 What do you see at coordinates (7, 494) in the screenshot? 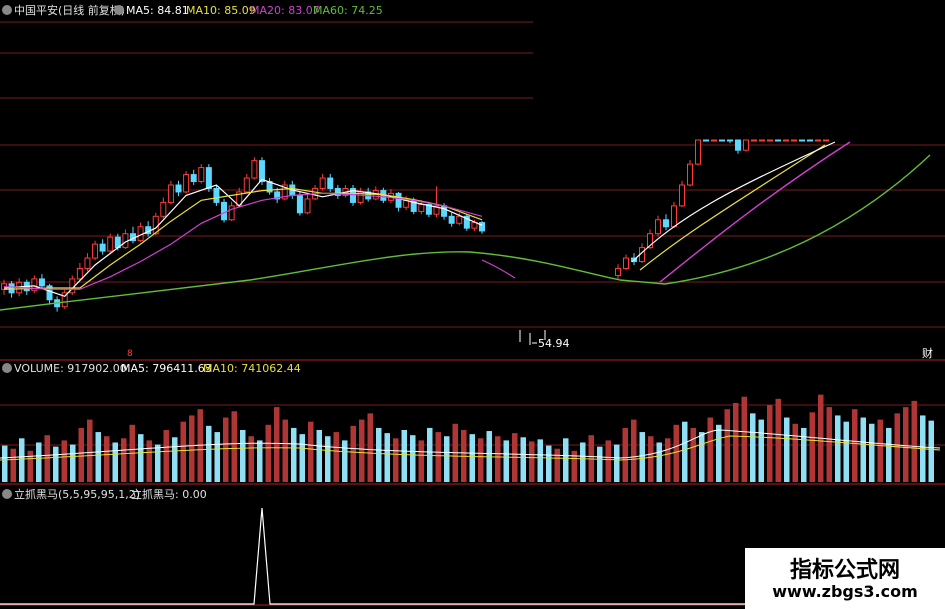
I see `indicator-toggle-icon` at bounding box center [7, 494].